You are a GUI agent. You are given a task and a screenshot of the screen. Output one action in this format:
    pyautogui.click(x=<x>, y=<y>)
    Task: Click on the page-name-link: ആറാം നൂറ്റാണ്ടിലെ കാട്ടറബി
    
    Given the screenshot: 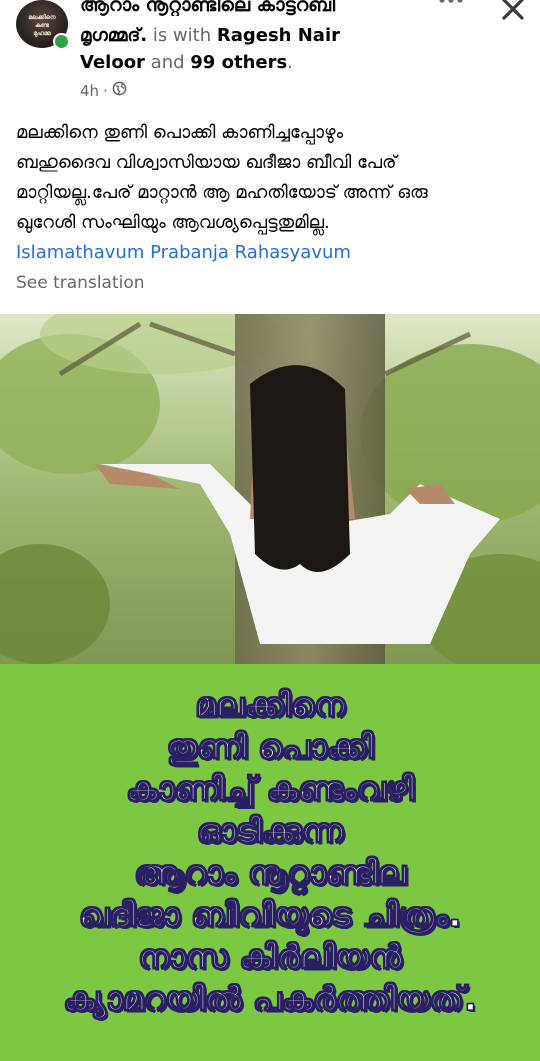 What is the action you would take?
    pyautogui.click(x=252, y=8)
    